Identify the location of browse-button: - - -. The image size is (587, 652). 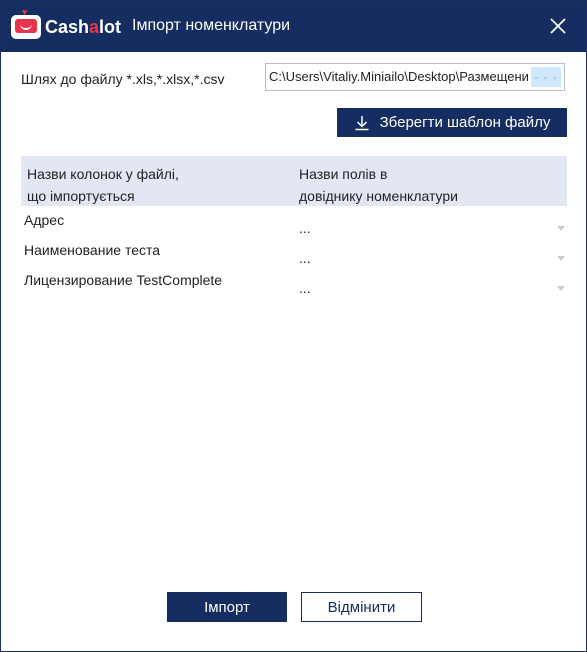
(546, 77).